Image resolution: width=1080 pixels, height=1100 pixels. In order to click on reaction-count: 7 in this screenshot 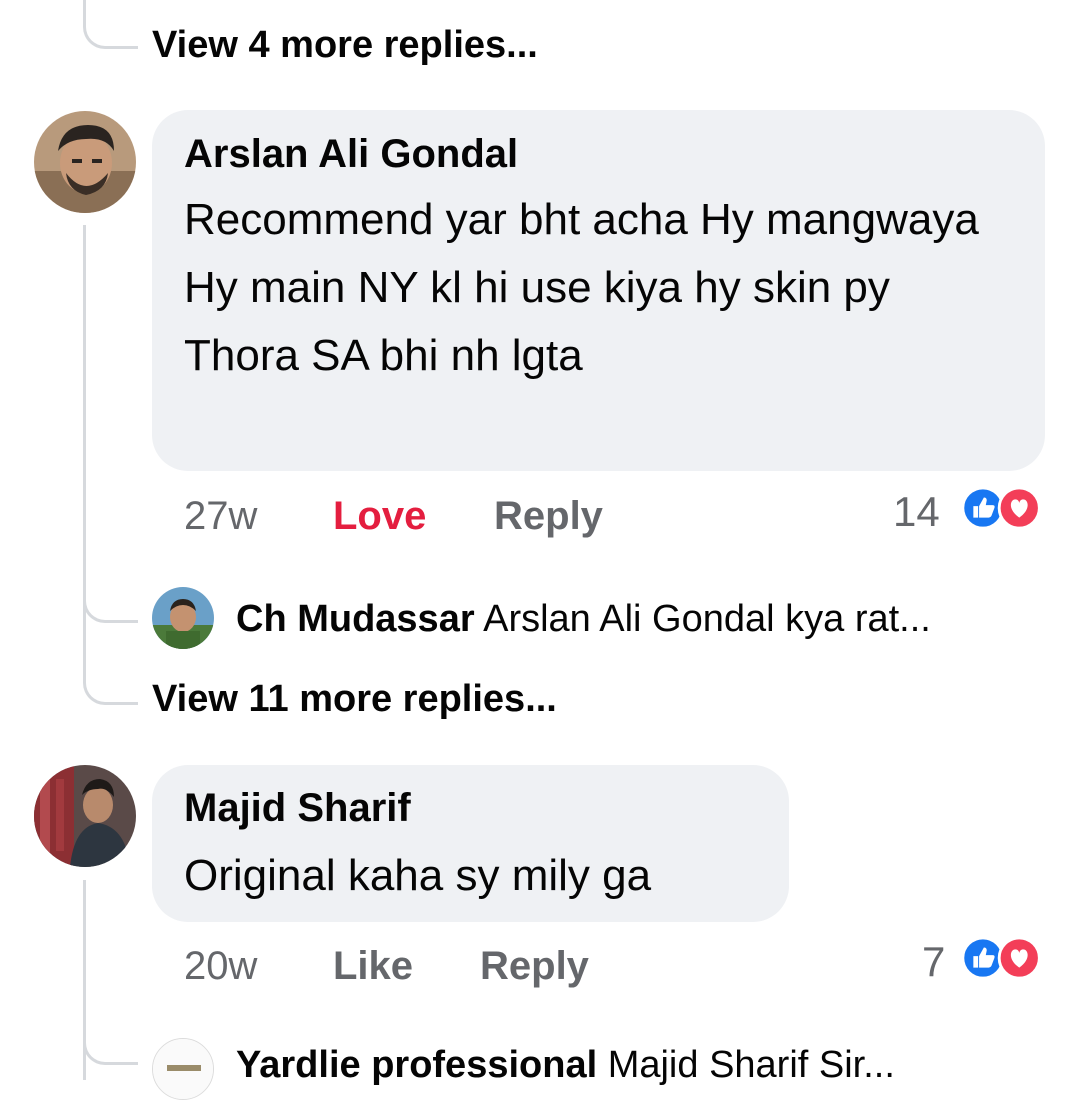, I will do `click(933, 962)`.